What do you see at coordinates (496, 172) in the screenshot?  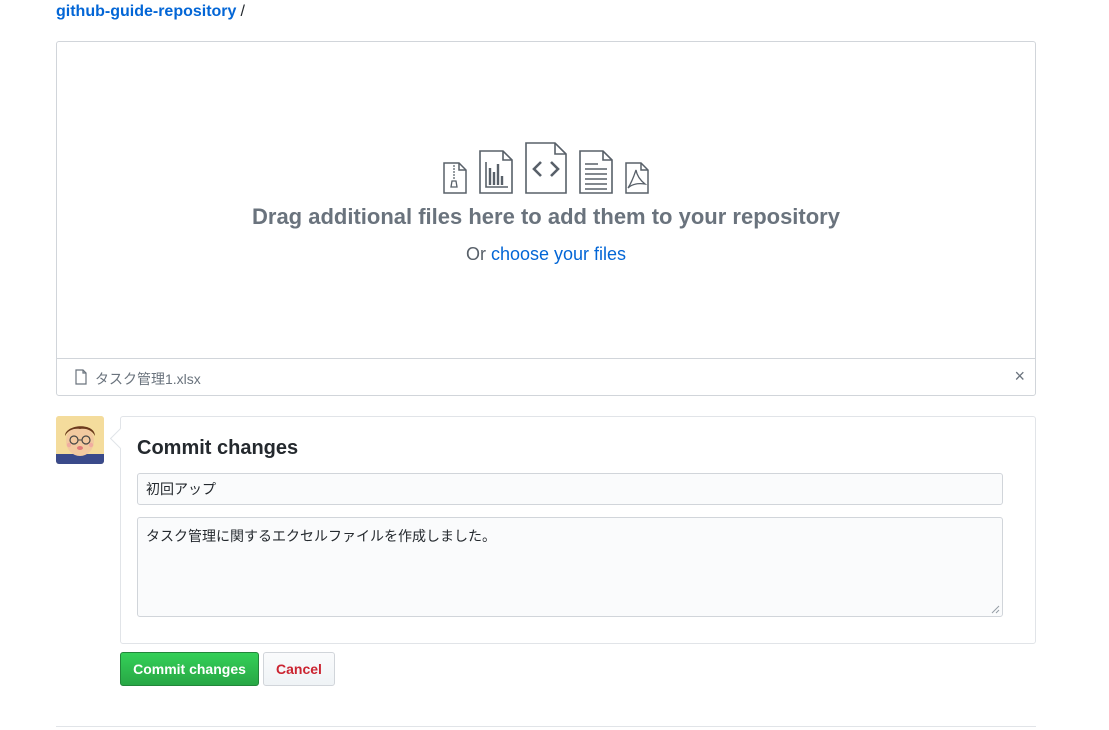 I see `chart-file-icon` at bounding box center [496, 172].